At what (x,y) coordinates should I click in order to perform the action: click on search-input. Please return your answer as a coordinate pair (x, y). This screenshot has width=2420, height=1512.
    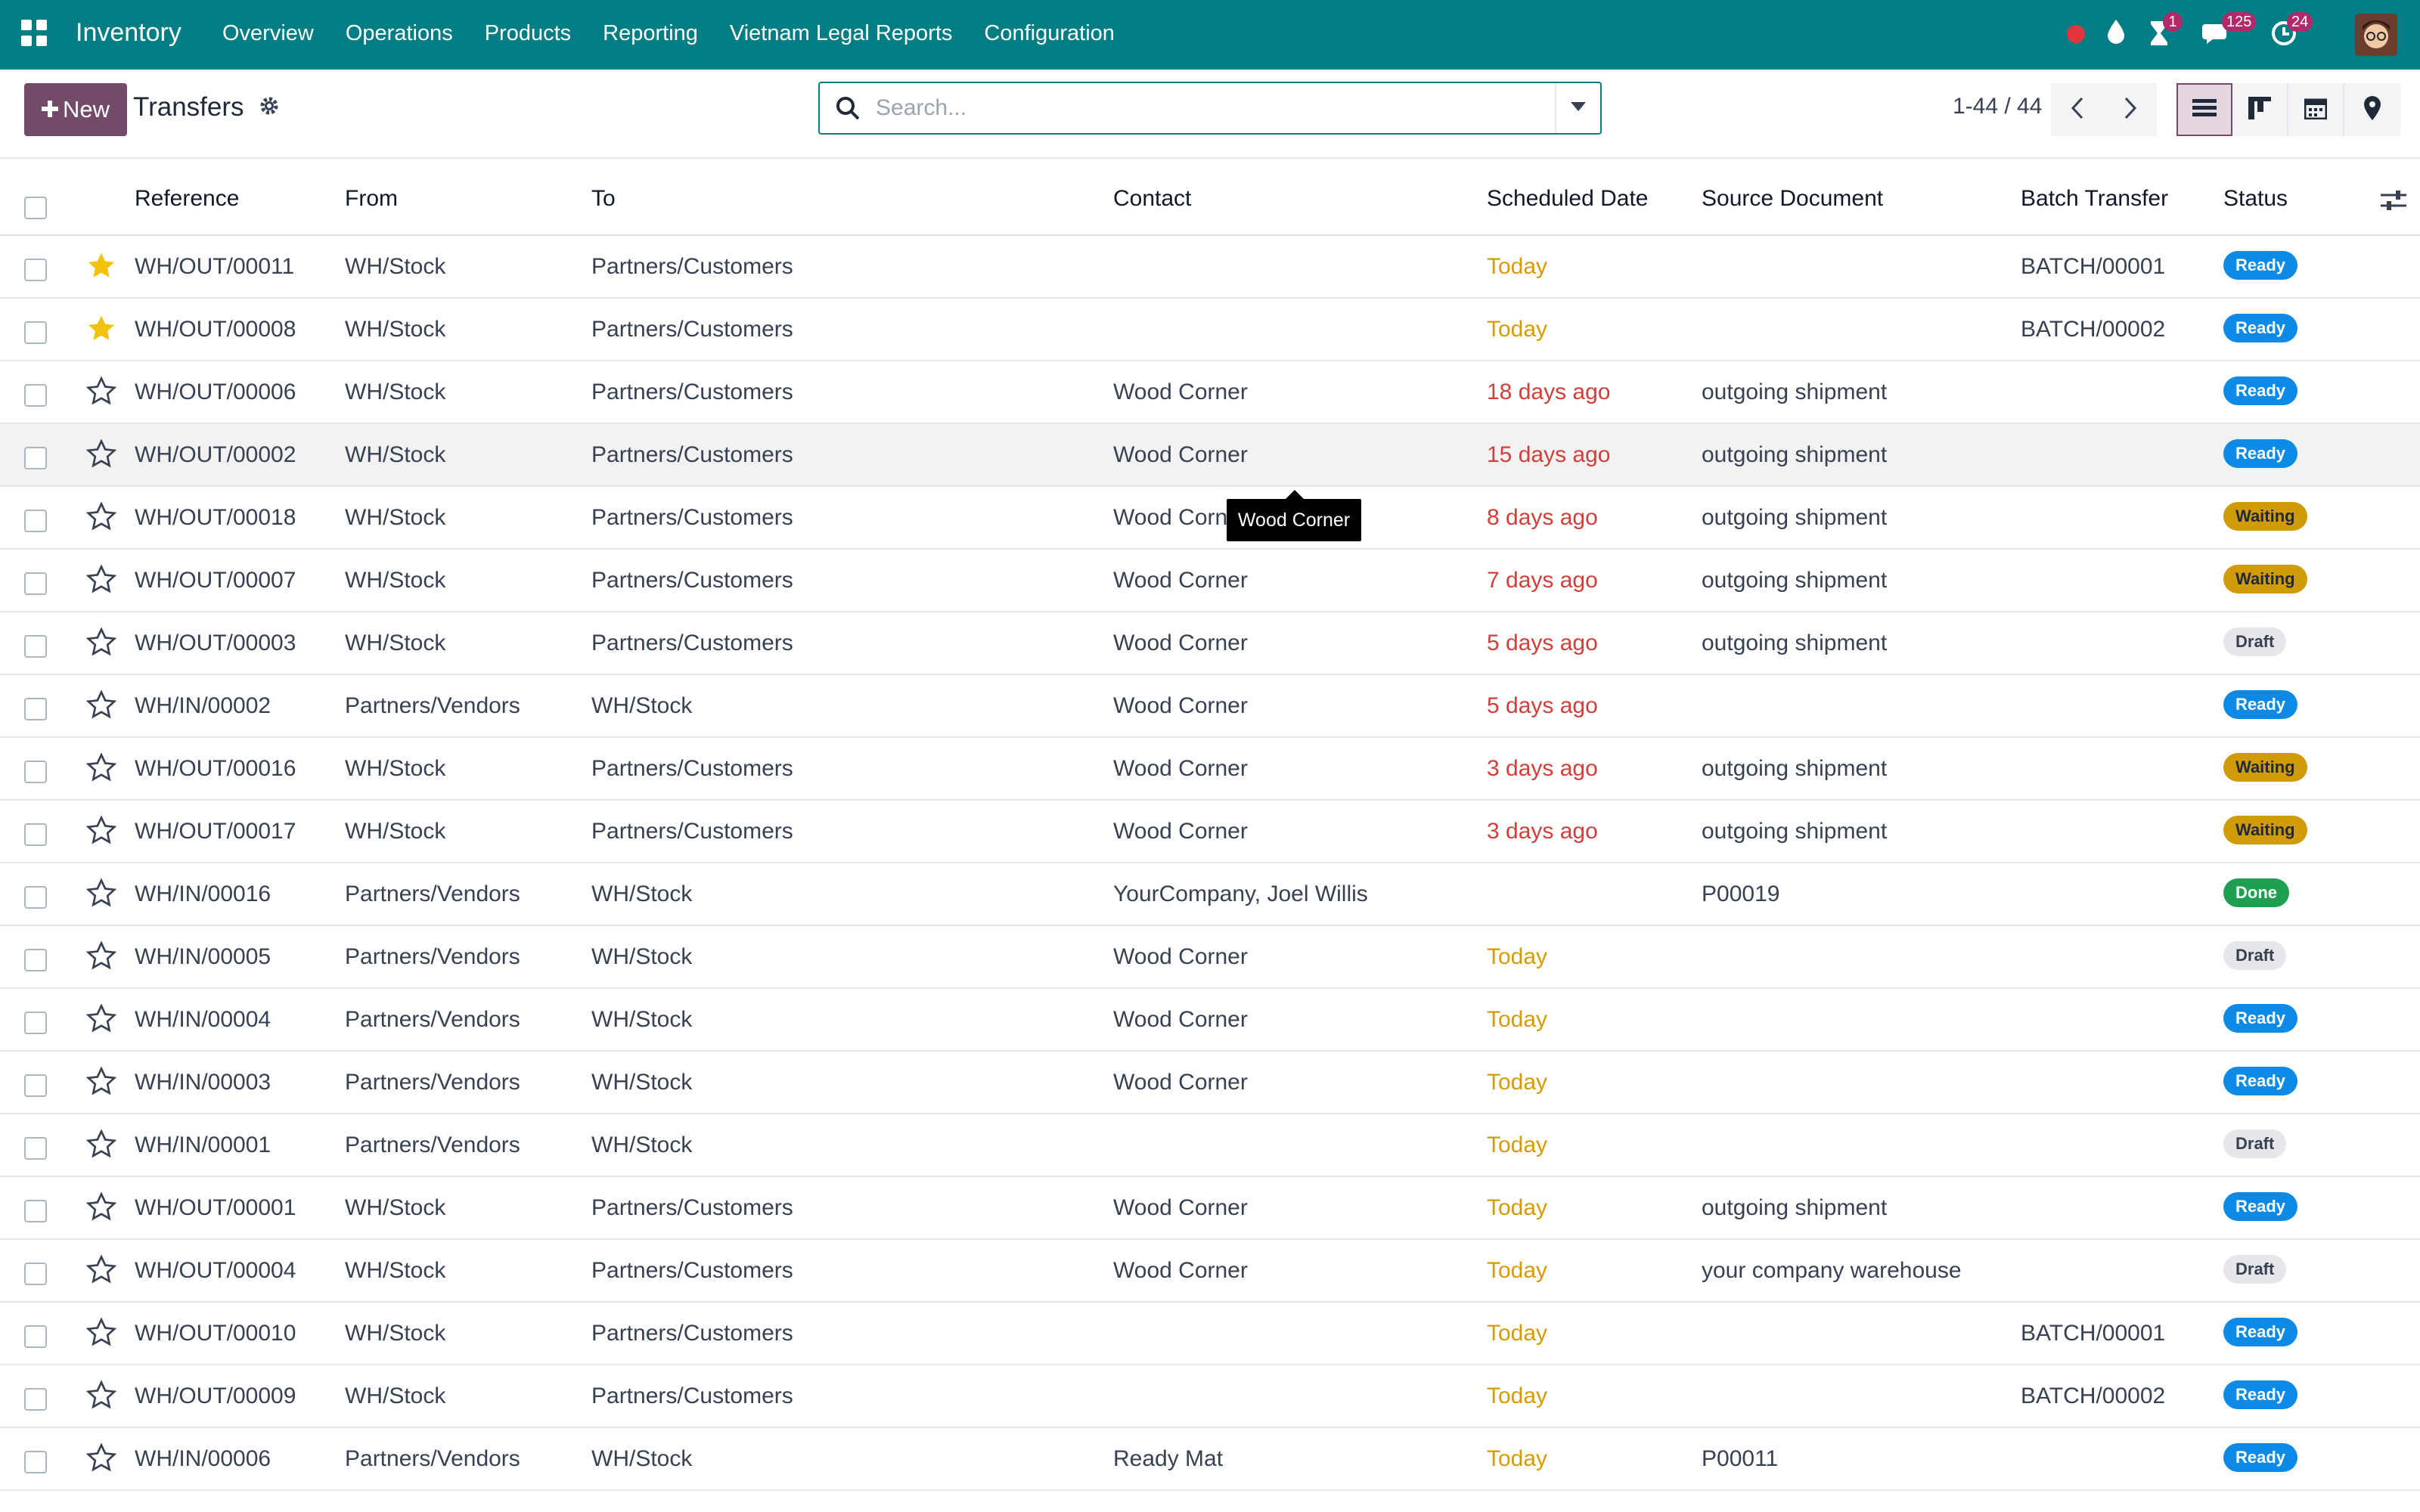
    Looking at the image, I should click on (1201, 108).